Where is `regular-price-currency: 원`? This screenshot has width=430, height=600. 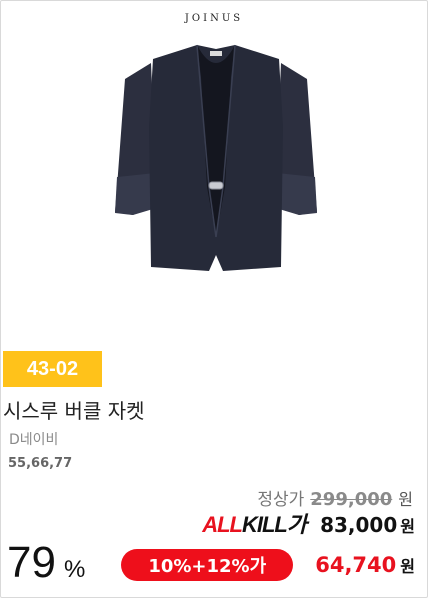
regular-price-currency: 원 is located at coordinates (405, 499).